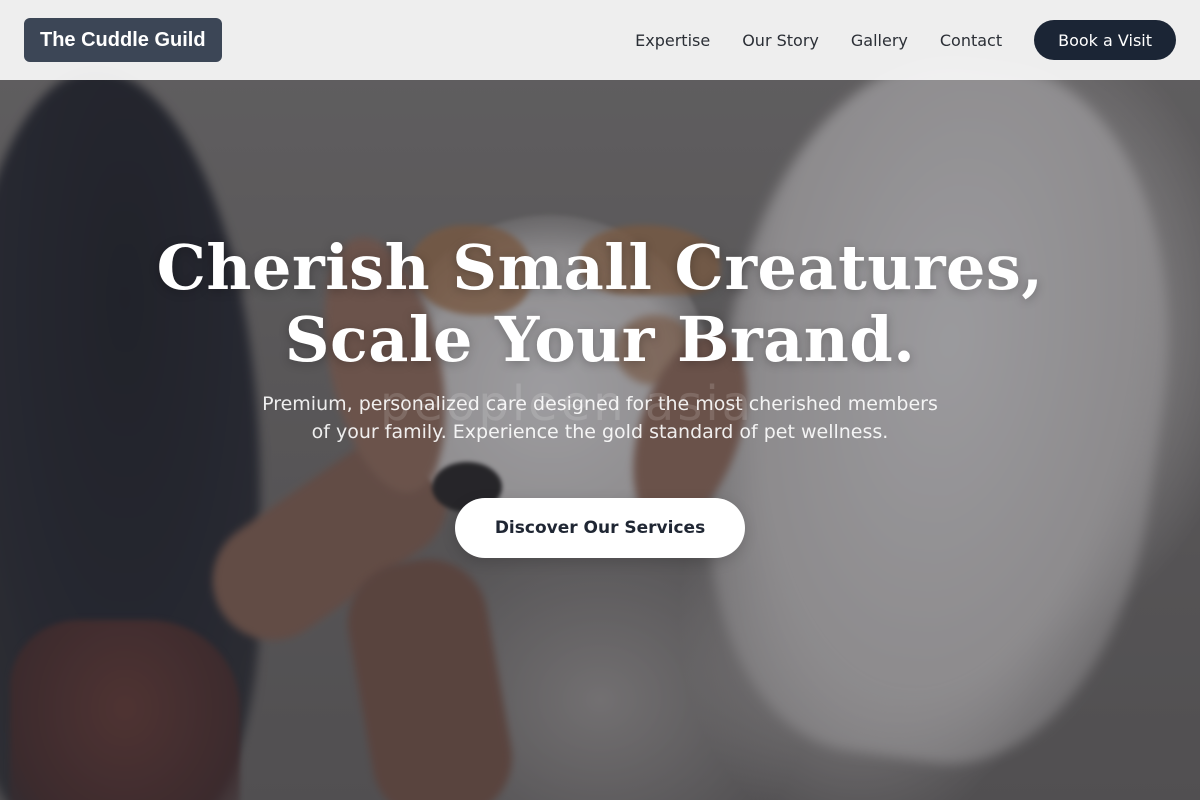 Image resolution: width=1200 pixels, height=800 pixels. What do you see at coordinates (672, 40) in the screenshot?
I see `nav-link-expertise: Expertise` at bounding box center [672, 40].